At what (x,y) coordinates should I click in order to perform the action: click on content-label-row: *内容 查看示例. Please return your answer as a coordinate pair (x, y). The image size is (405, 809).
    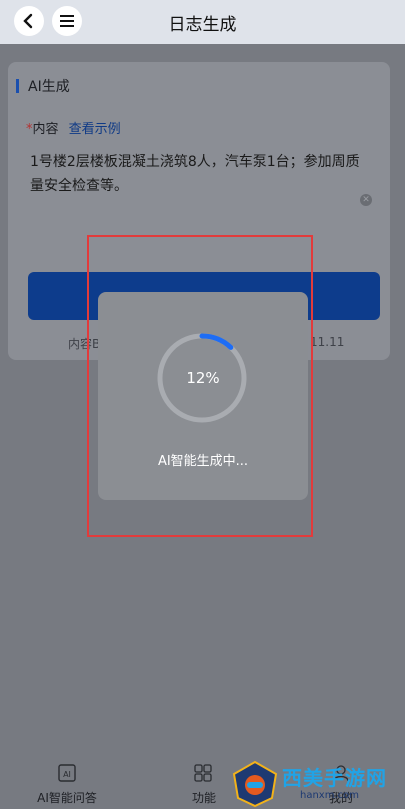
    Looking at the image, I should click on (73, 127).